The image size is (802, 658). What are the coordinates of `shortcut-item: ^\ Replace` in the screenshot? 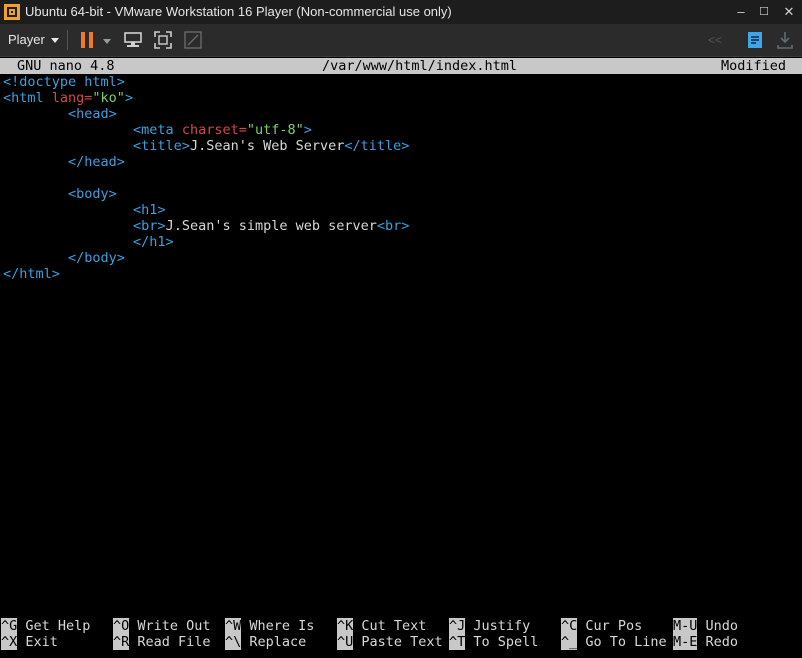 It's located at (265, 642).